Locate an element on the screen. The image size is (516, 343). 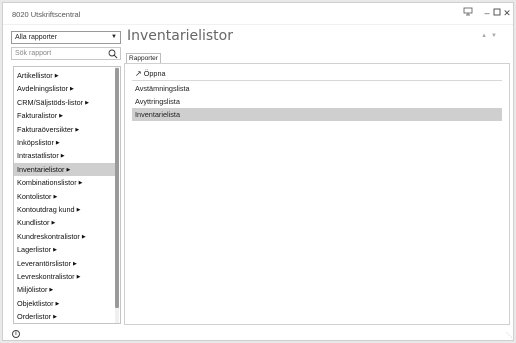
nav-arrows: ▲▼ is located at coordinates (491, 36).